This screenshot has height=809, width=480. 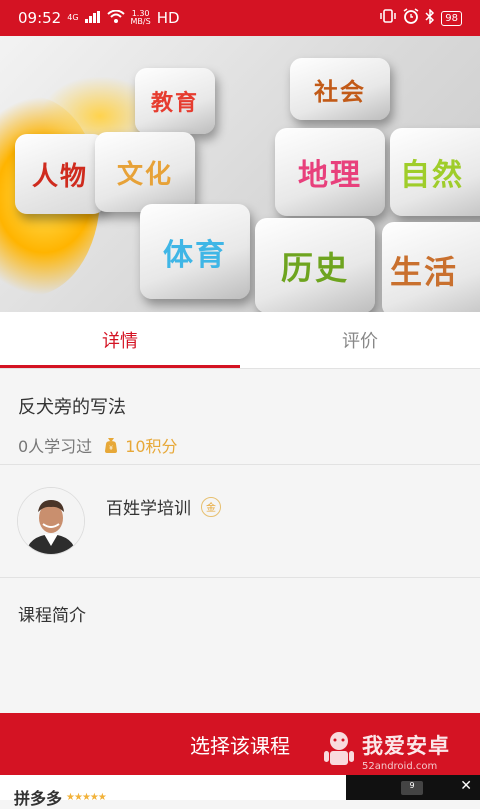 What do you see at coordinates (330, 175) in the screenshot?
I see `hero-tile-label: 地理` at bounding box center [330, 175].